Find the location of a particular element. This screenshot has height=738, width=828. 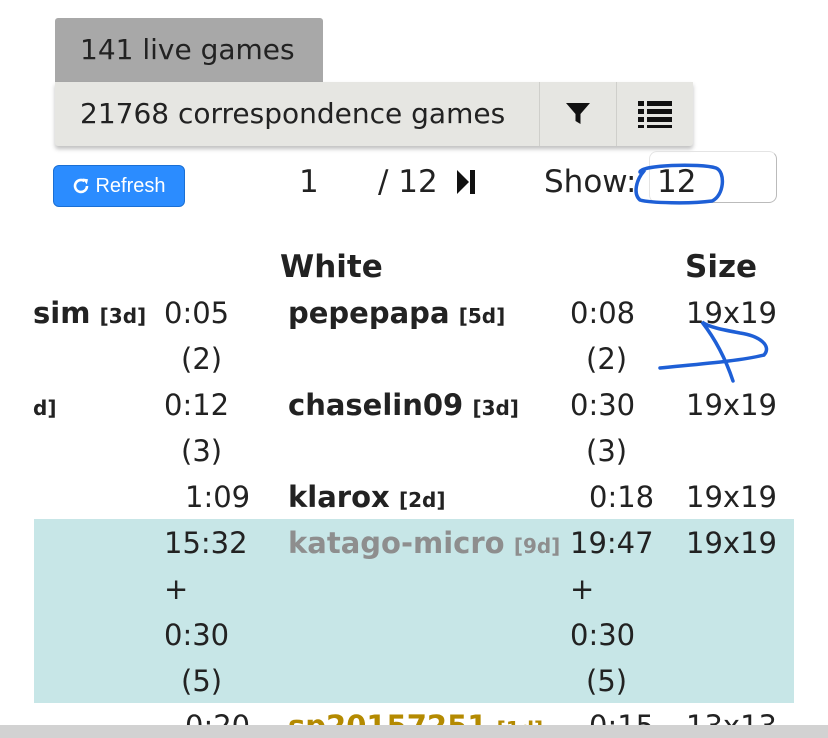

last-page-icon is located at coordinates (466, 182).